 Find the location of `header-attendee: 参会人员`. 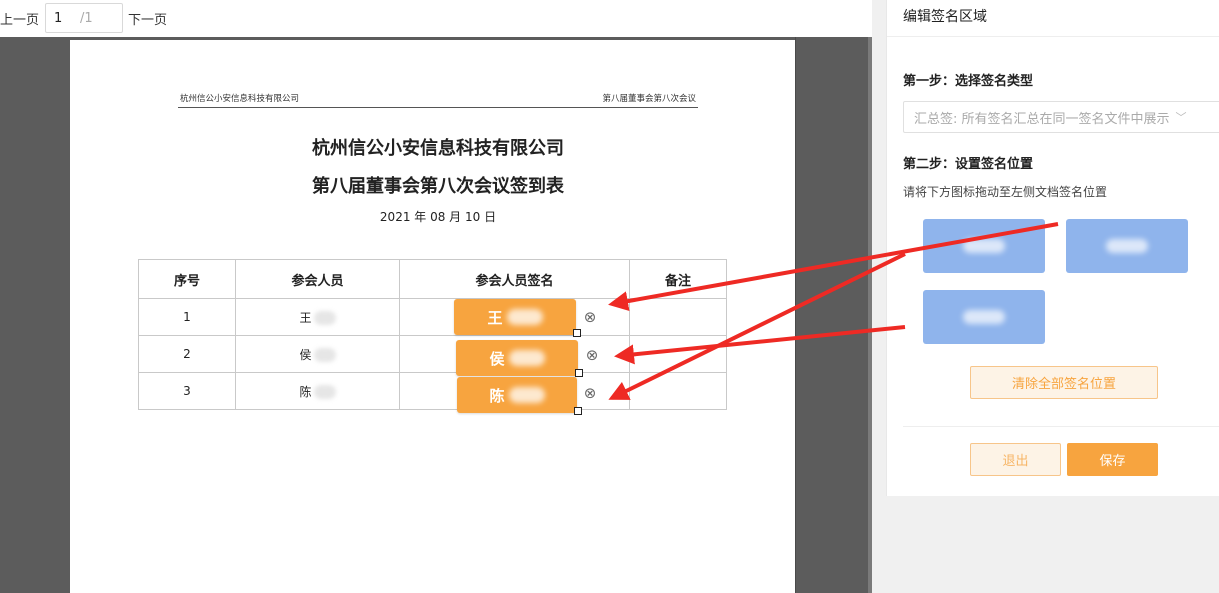

header-attendee: 参会人员 is located at coordinates (317, 279).